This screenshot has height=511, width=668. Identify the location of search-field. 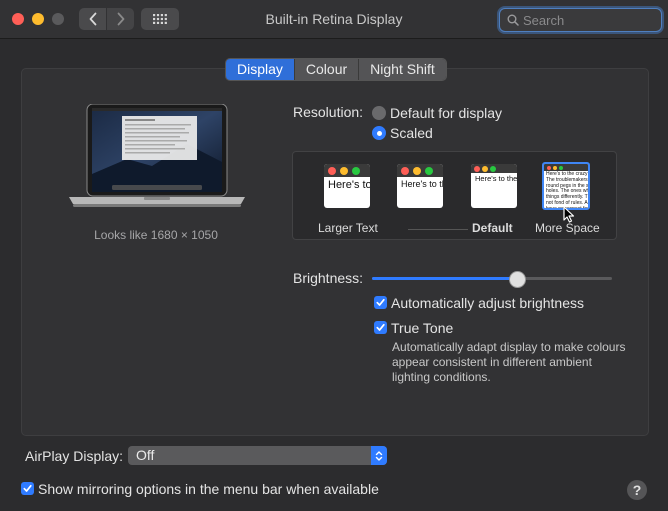
(580, 20).